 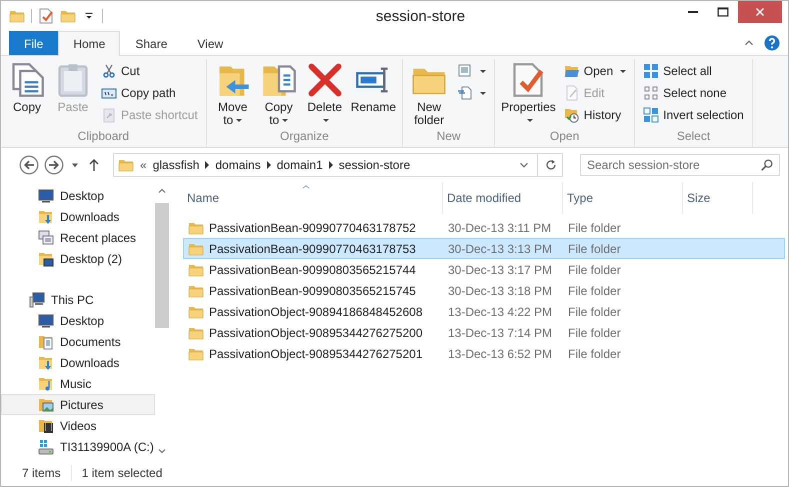 What do you see at coordinates (680, 165) in the screenshot?
I see `search-field: Search session-store` at bounding box center [680, 165].